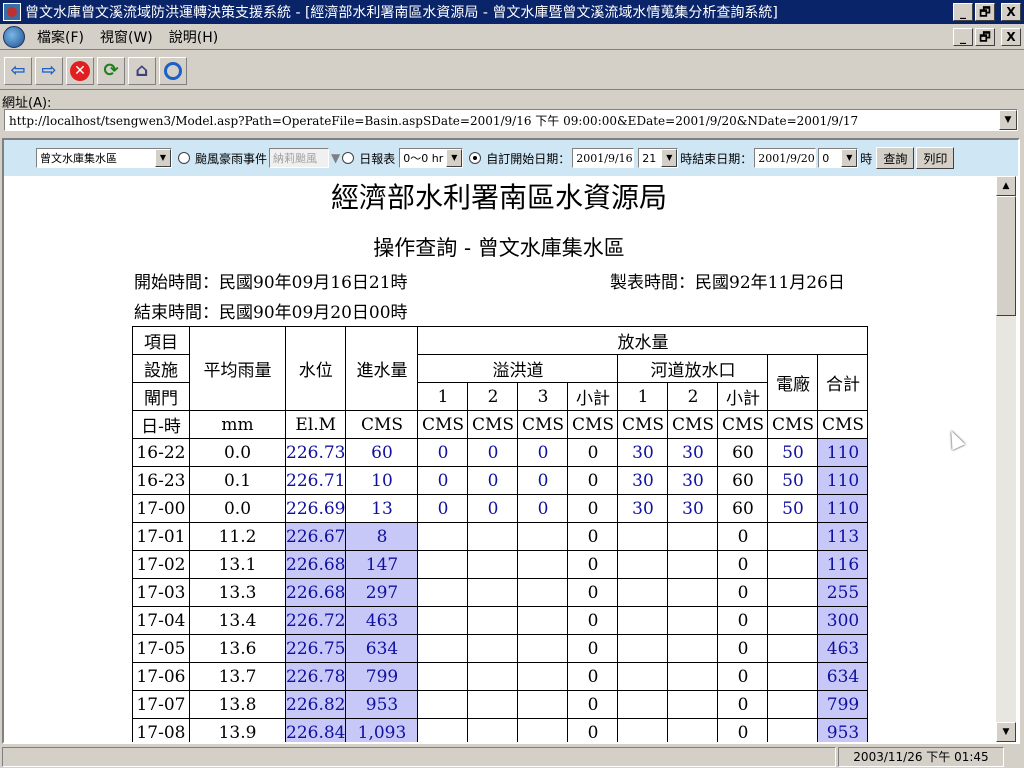  Describe the element at coordinates (643, 340) in the screenshot. I see `header-release: 放水量` at that location.